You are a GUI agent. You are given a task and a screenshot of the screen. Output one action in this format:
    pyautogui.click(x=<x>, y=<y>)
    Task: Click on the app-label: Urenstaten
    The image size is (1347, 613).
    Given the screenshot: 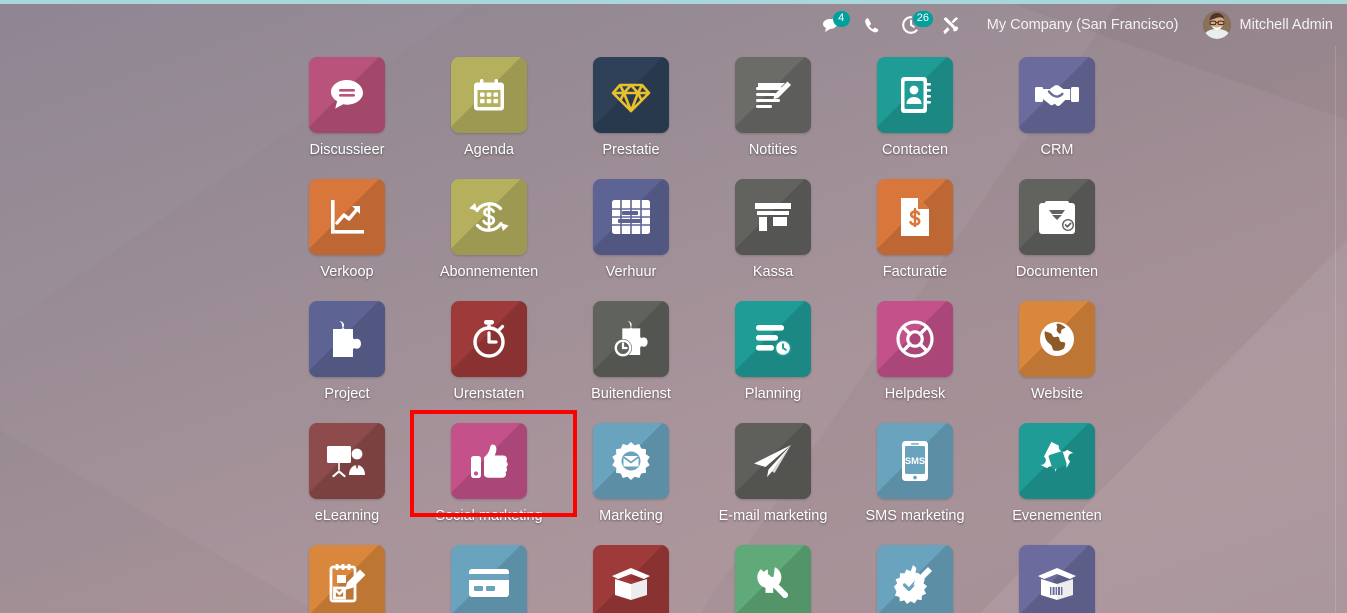 What is the action you would take?
    pyautogui.click(x=489, y=394)
    